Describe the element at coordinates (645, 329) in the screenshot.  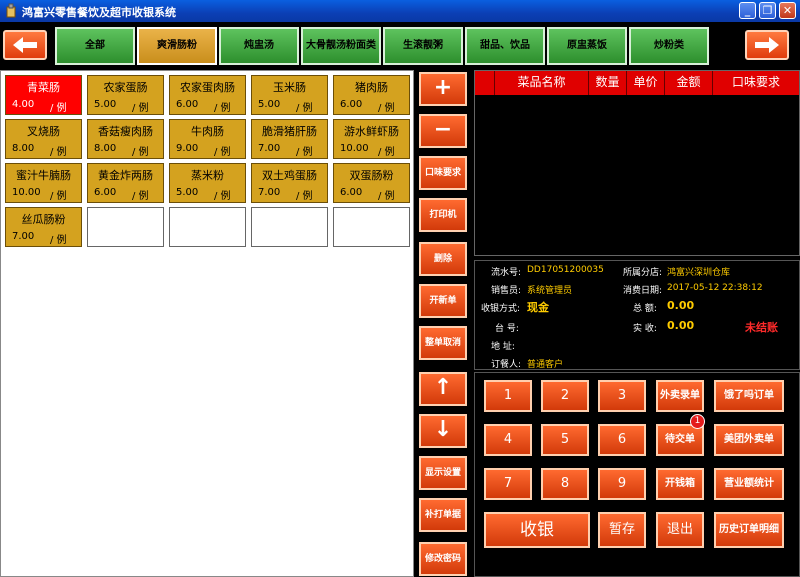
I see `received-label: 实 收:` at that location.